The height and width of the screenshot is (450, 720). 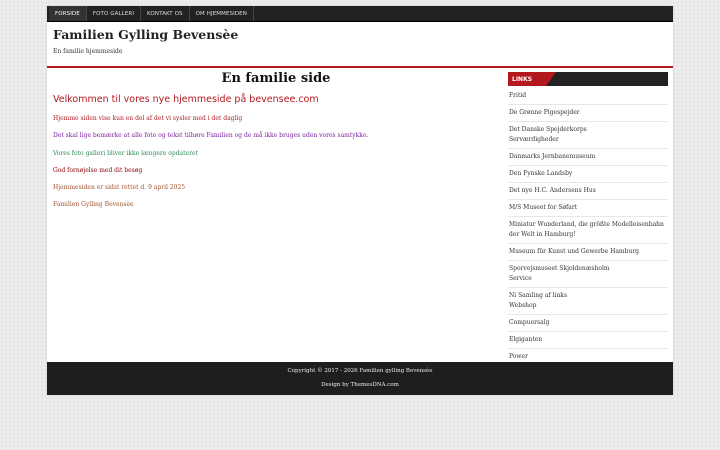 I want to click on sidebar-link: Danmarks Jernbanemuseum, so click(x=588, y=157).